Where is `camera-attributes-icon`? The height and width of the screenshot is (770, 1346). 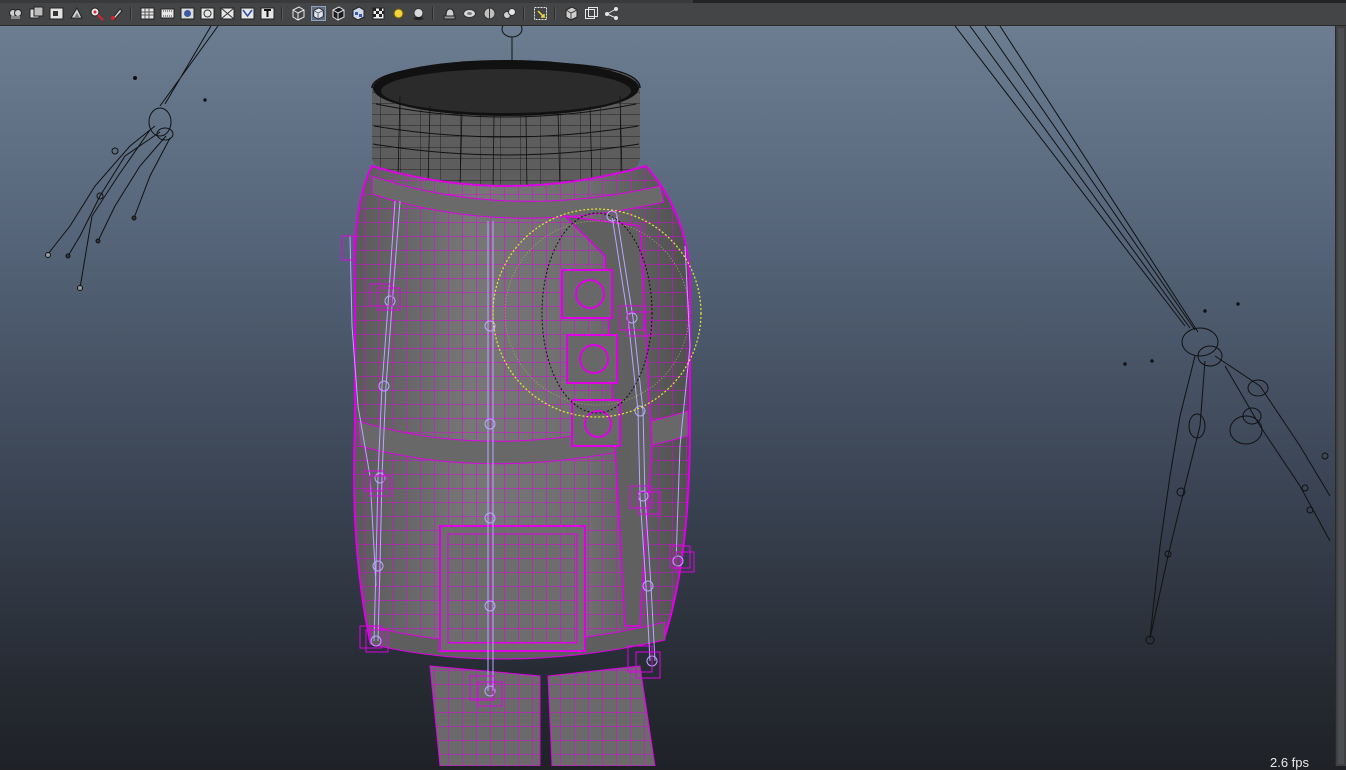
camera-attributes-icon is located at coordinates (15, 13).